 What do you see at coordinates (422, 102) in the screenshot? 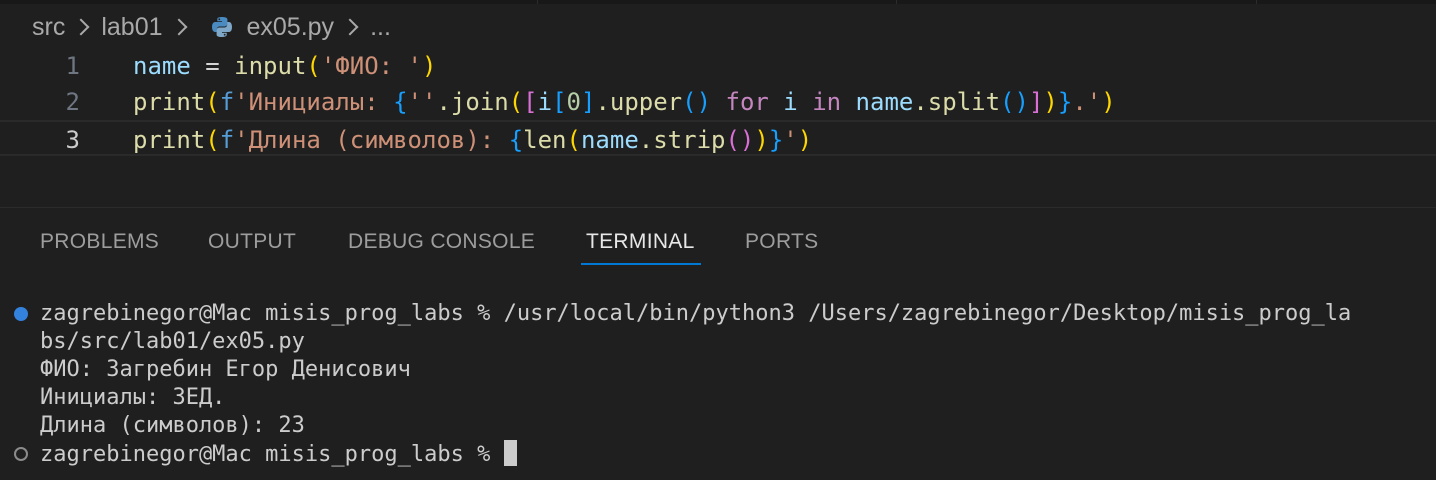
I see `token: ''` at bounding box center [422, 102].